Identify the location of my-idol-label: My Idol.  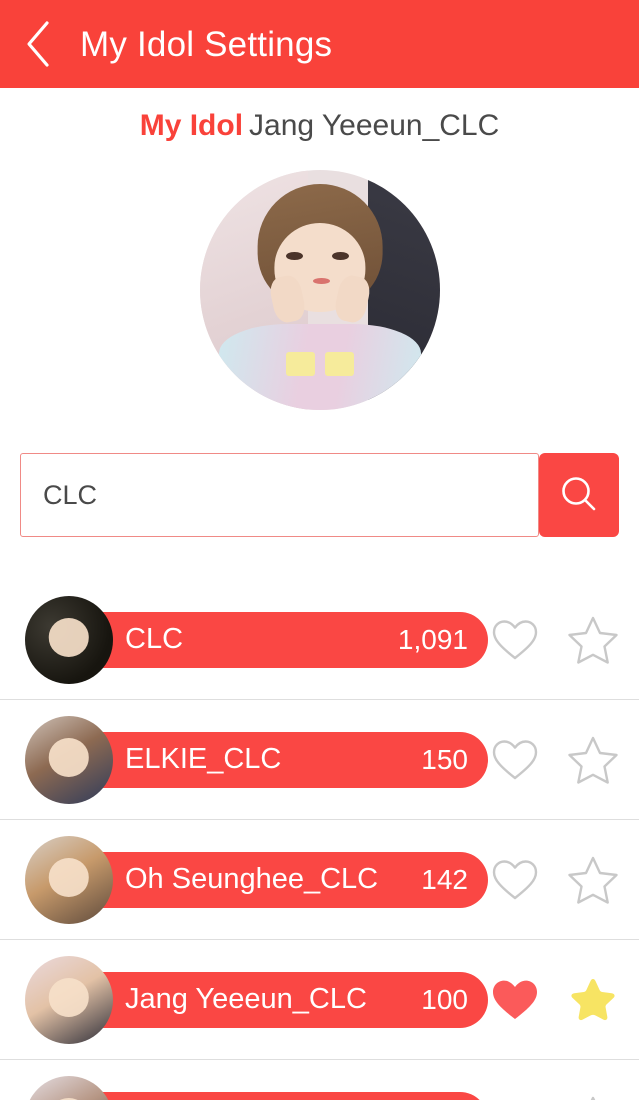
(191, 125).